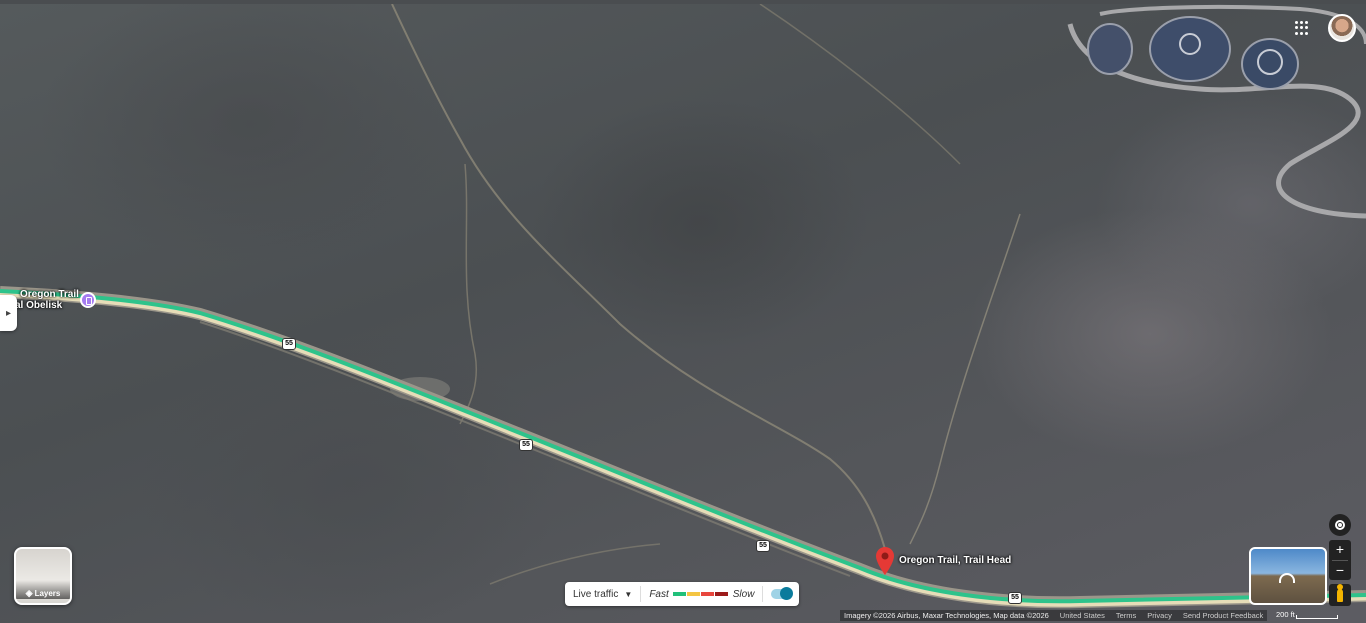 The width and height of the screenshot is (1366, 623). What do you see at coordinates (49, 294) in the screenshot?
I see `obelisk-label-line1: Oregon Trail` at bounding box center [49, 294].